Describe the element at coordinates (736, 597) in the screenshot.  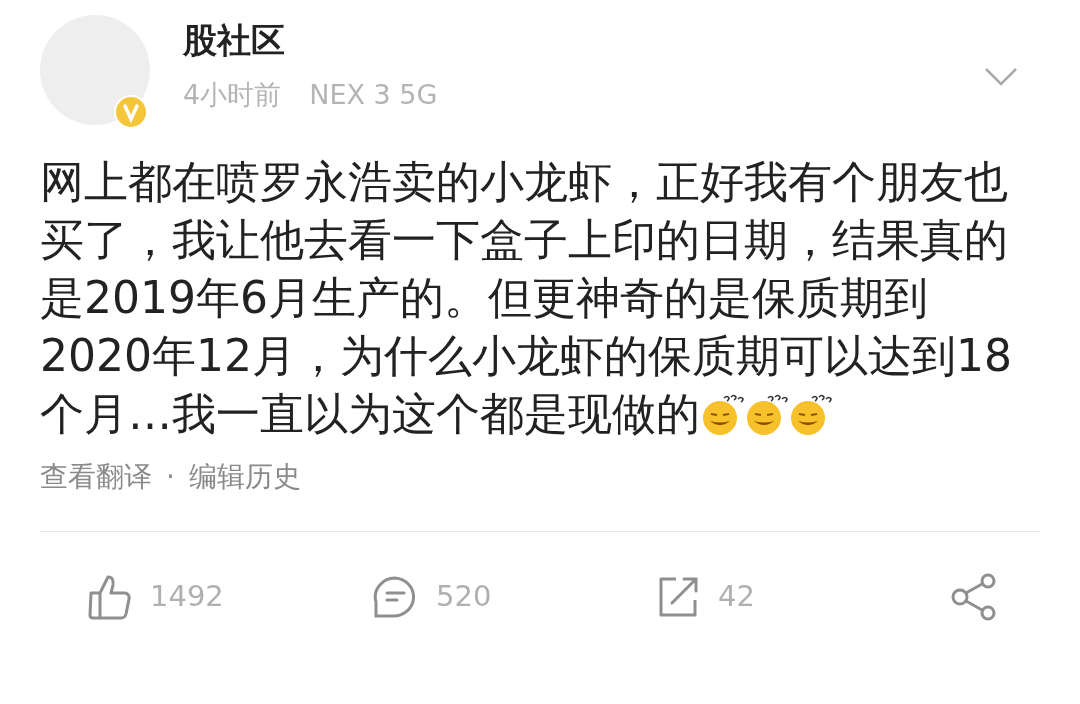
I see `repost-count: 42` at that location.